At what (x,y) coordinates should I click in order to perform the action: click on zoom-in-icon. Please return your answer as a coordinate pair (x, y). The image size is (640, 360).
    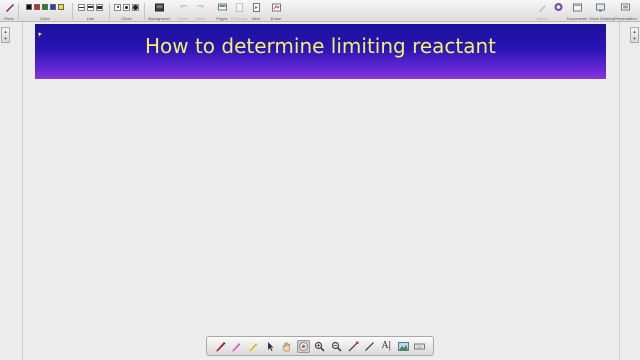
    Looking at the image, I should click on (320, 346).